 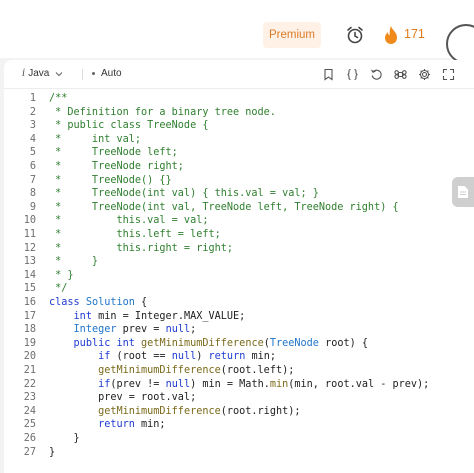 What do you see at coordinates (111, 73) in the screenshot?
I see `auto-mode-label: Auto` at bounding box center [111, 73].